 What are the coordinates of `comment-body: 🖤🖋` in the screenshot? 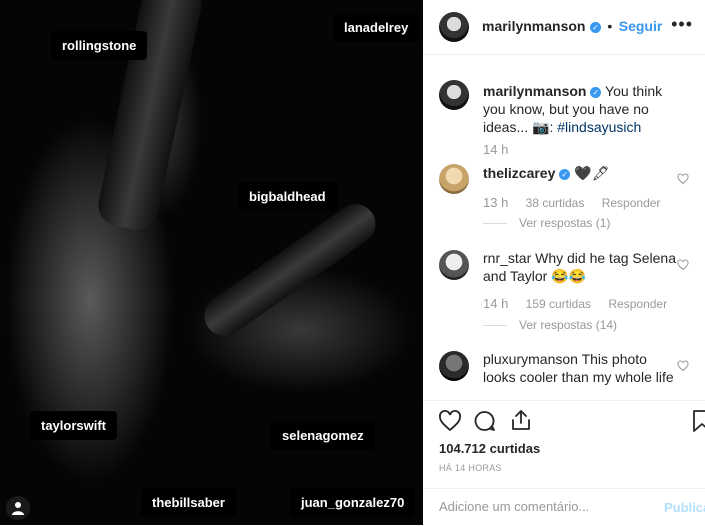 It's located at (592, 173).